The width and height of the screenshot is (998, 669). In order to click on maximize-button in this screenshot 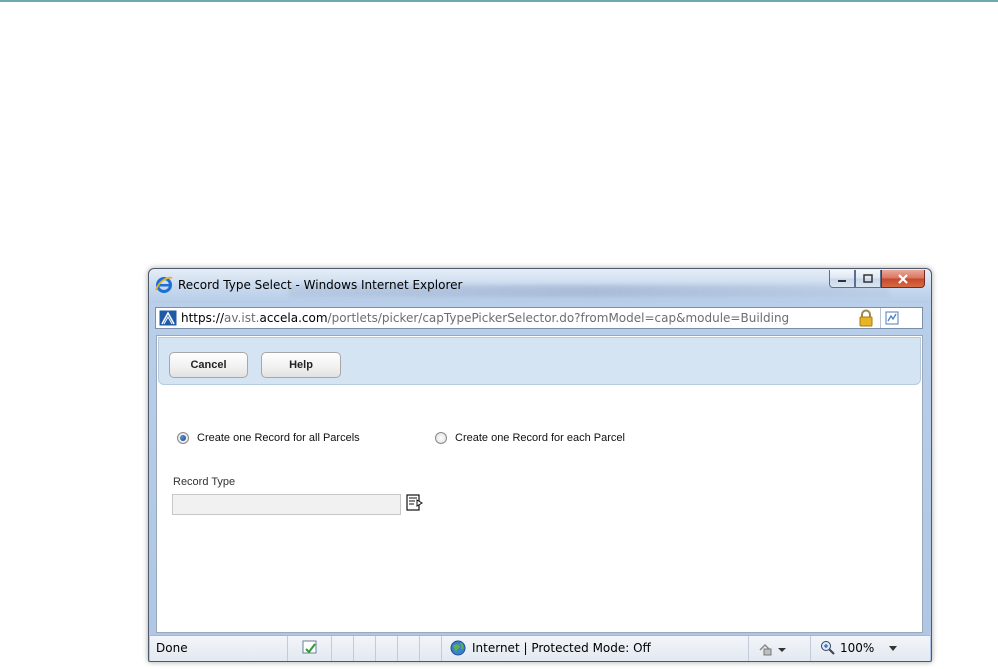, I will do `click(868, 279)`.